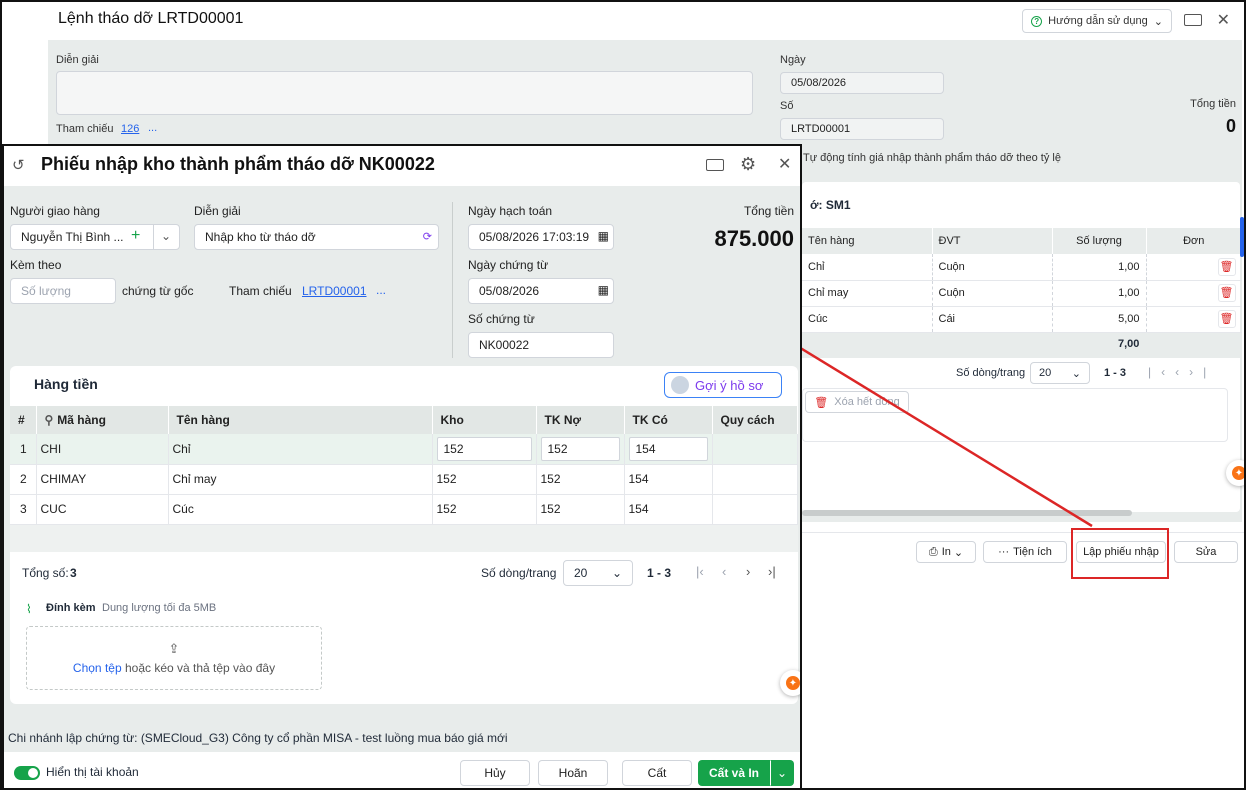 This screenshot has height=790, width=1246. I want to click on col-quy-cach: Quy cách, so click(755, 420).